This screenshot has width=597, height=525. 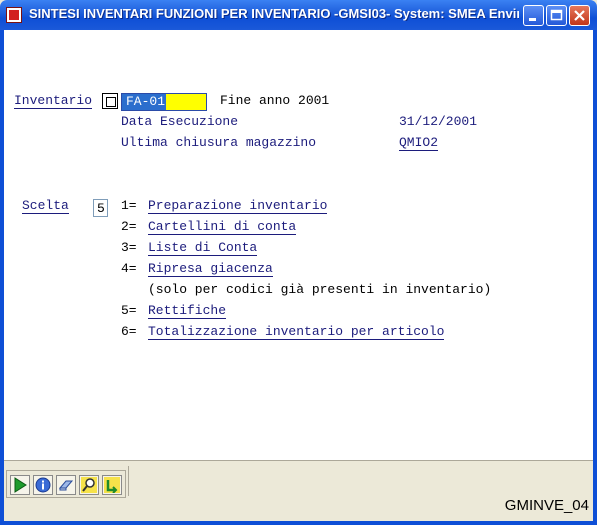 I want to click on scelta-label: Scelta, so click(x=45, y=206).